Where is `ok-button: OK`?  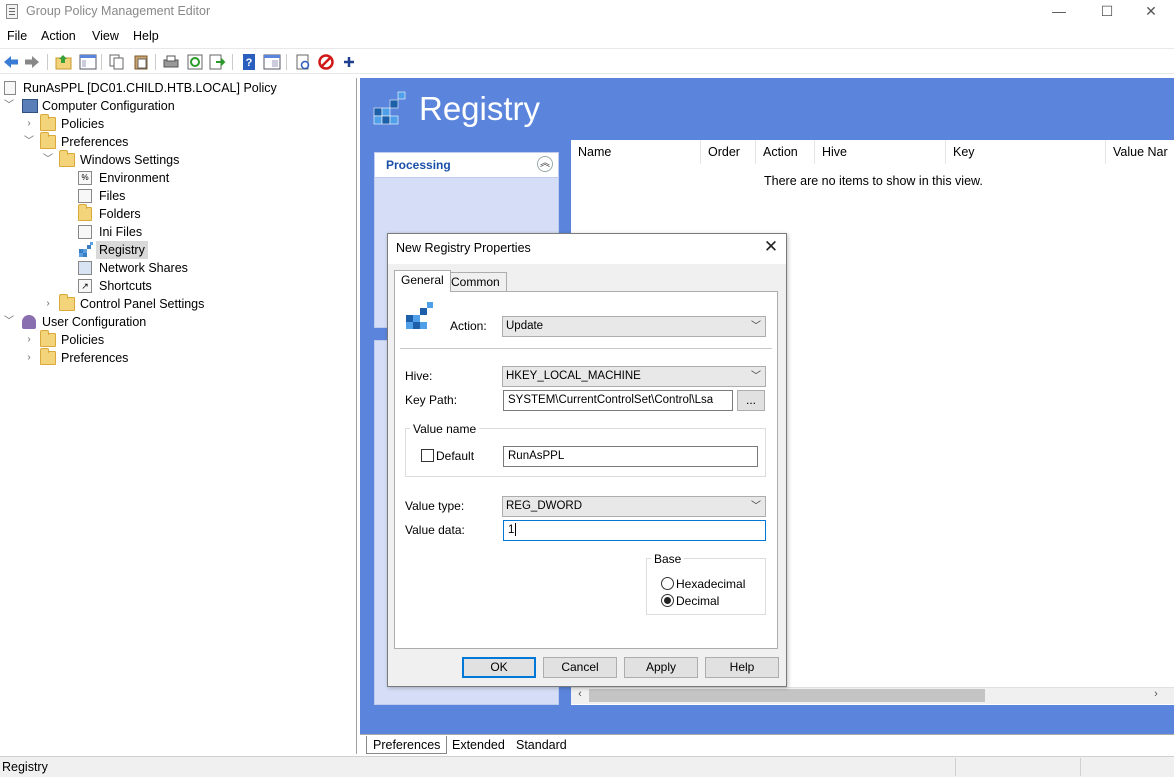
ok-button: OK is located at coordinates (499, 667).